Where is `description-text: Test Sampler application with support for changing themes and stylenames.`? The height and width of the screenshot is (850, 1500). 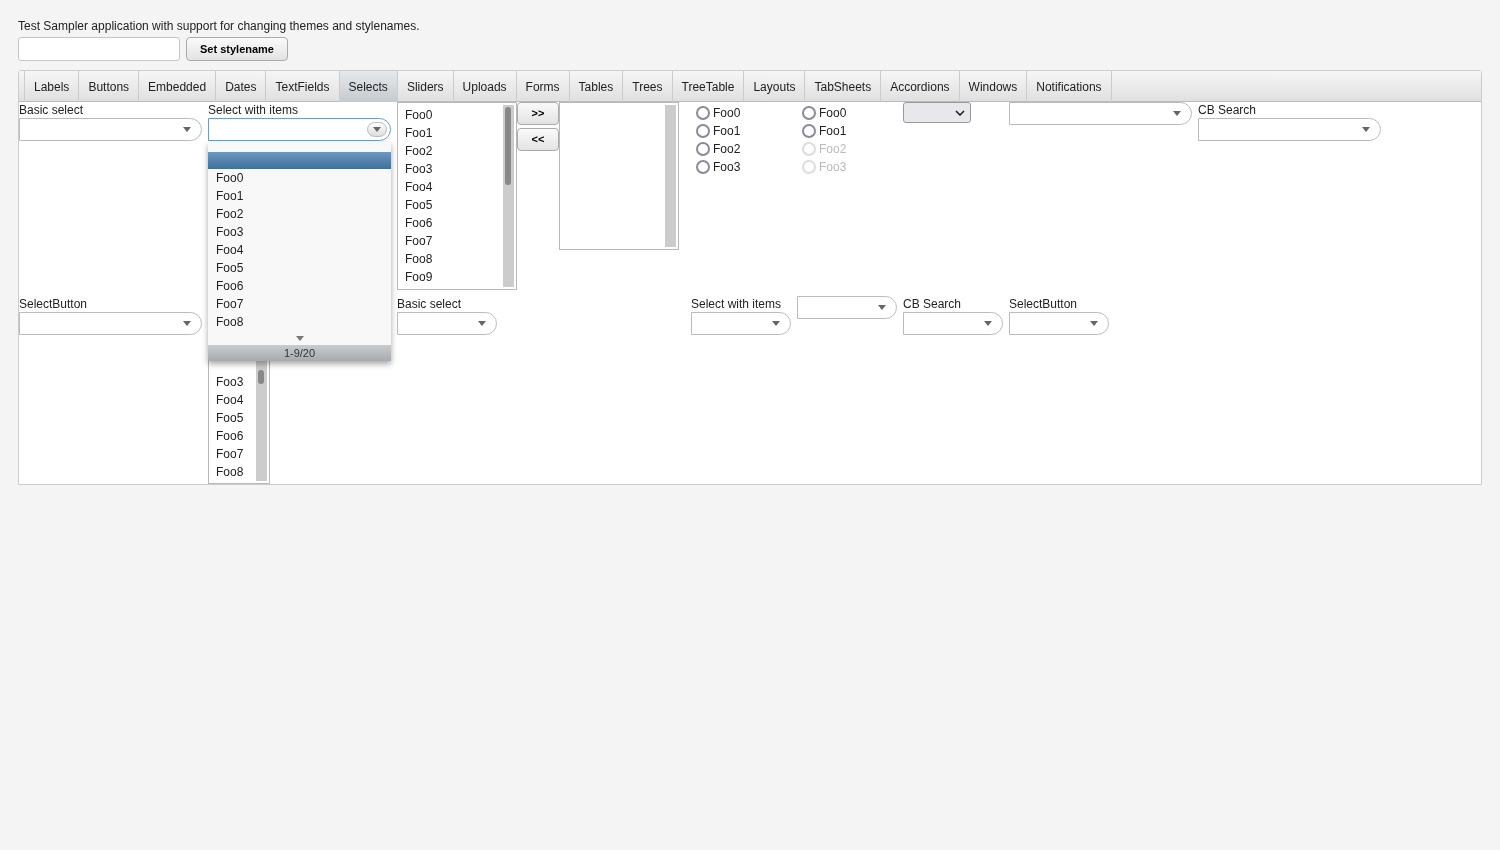 description-text: Test Sampler application with support for changing themes and stylenames. is located at coordinates (219, 26).